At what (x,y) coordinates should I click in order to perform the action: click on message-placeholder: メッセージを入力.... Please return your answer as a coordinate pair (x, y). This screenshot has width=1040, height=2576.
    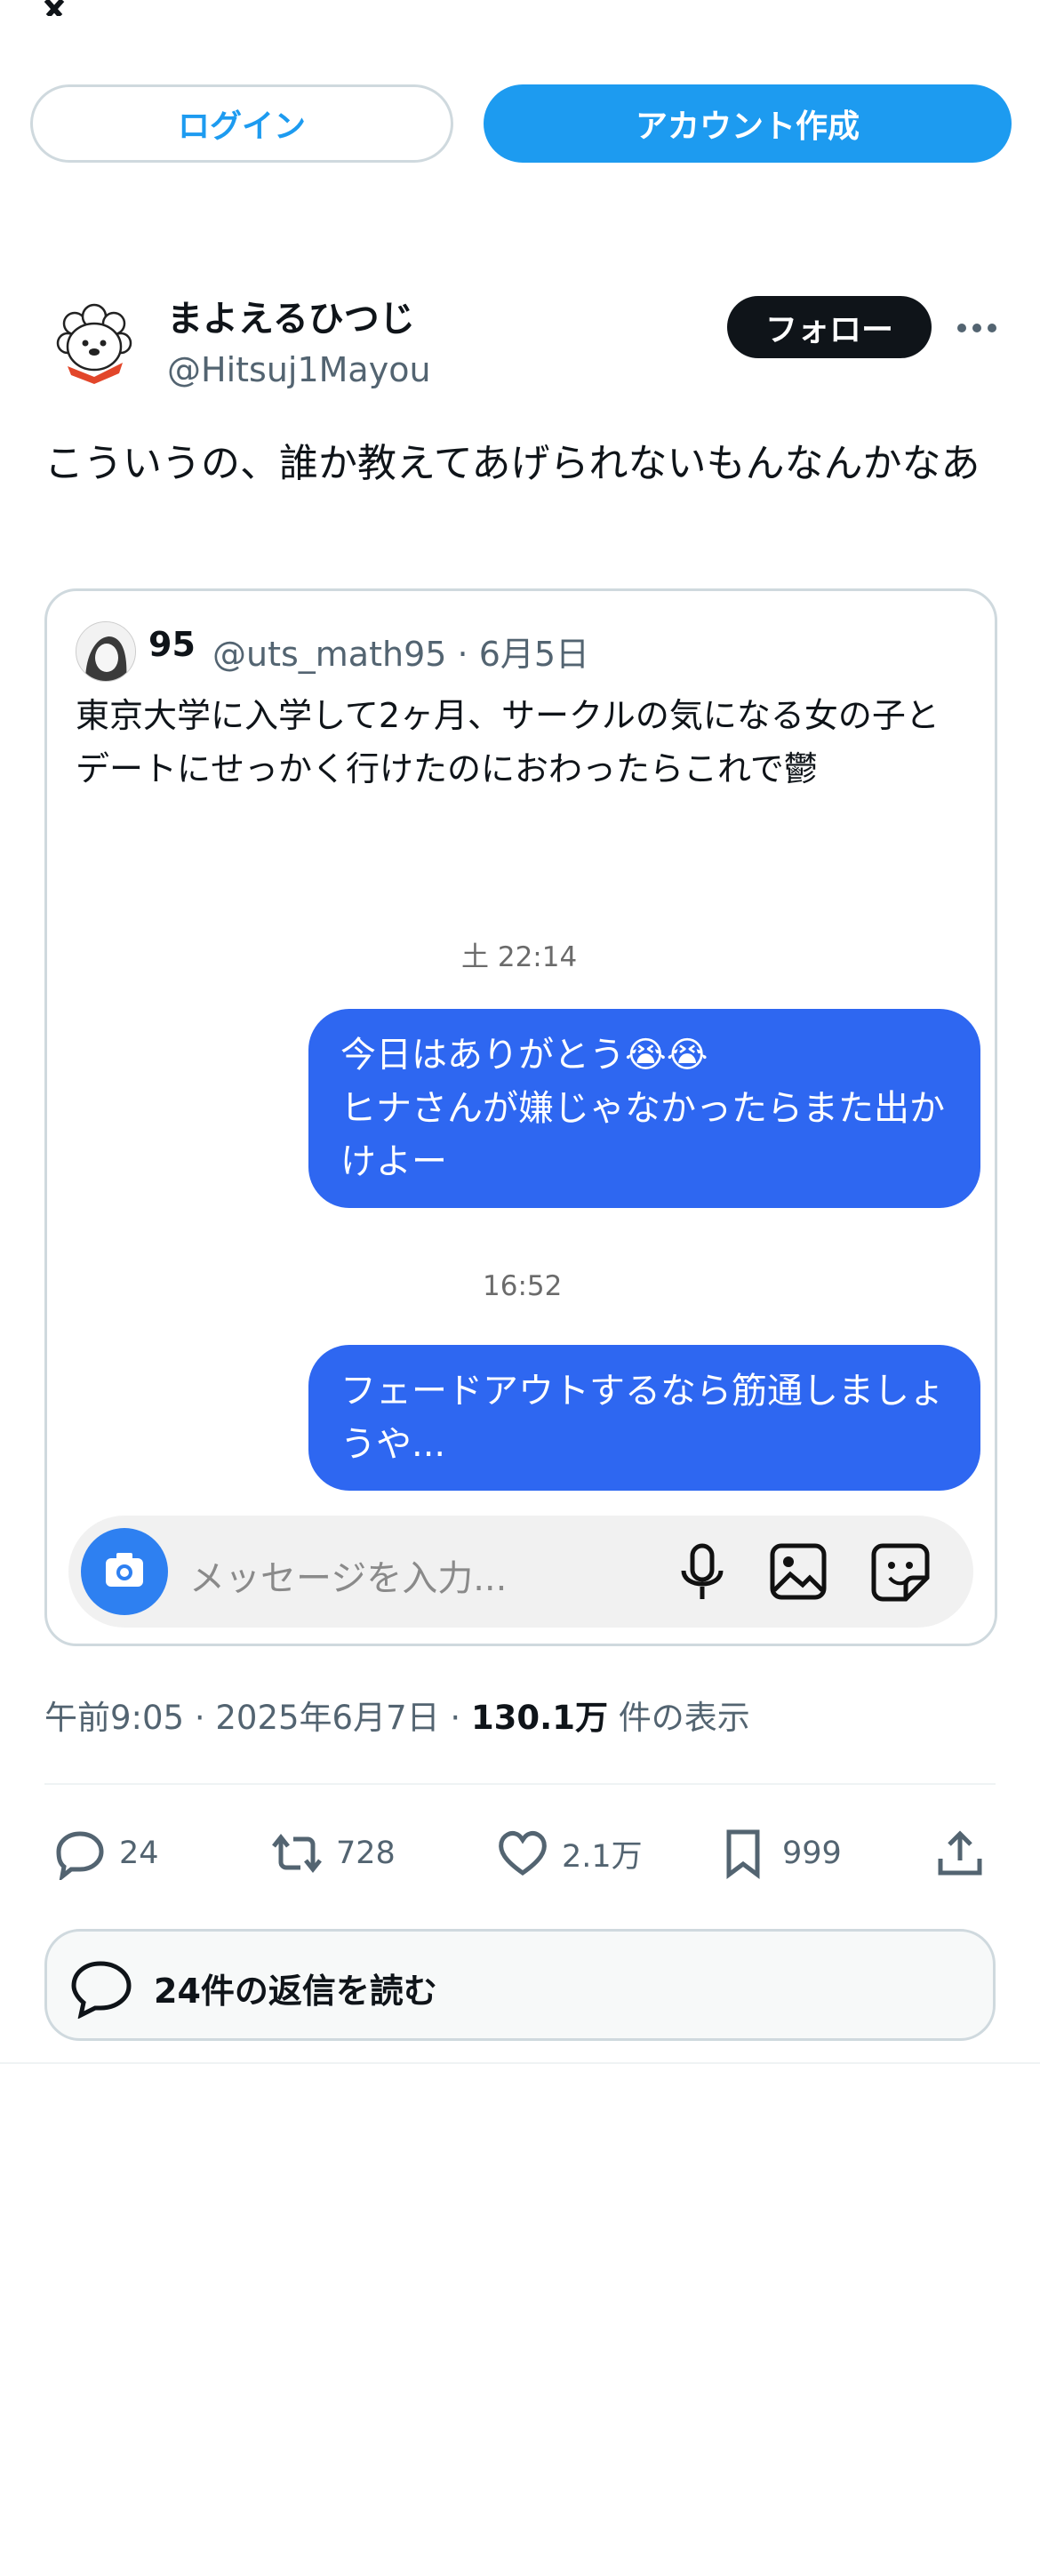
    Looking at the image, I should click on (348, 1578).